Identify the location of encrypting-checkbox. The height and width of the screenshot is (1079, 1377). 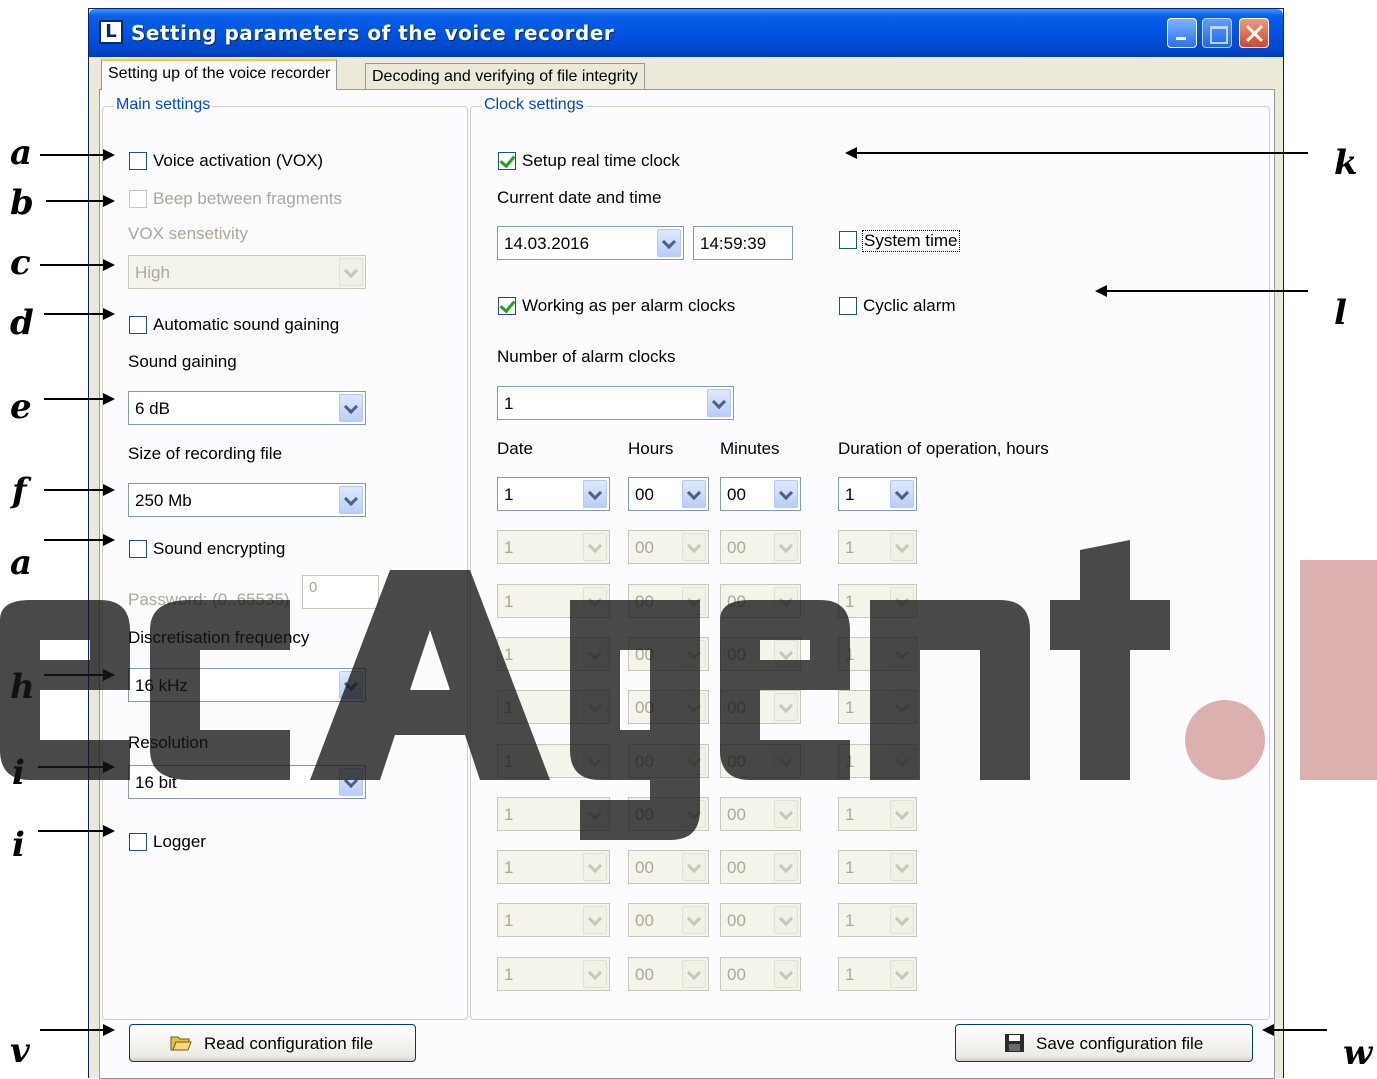
(138, 549).